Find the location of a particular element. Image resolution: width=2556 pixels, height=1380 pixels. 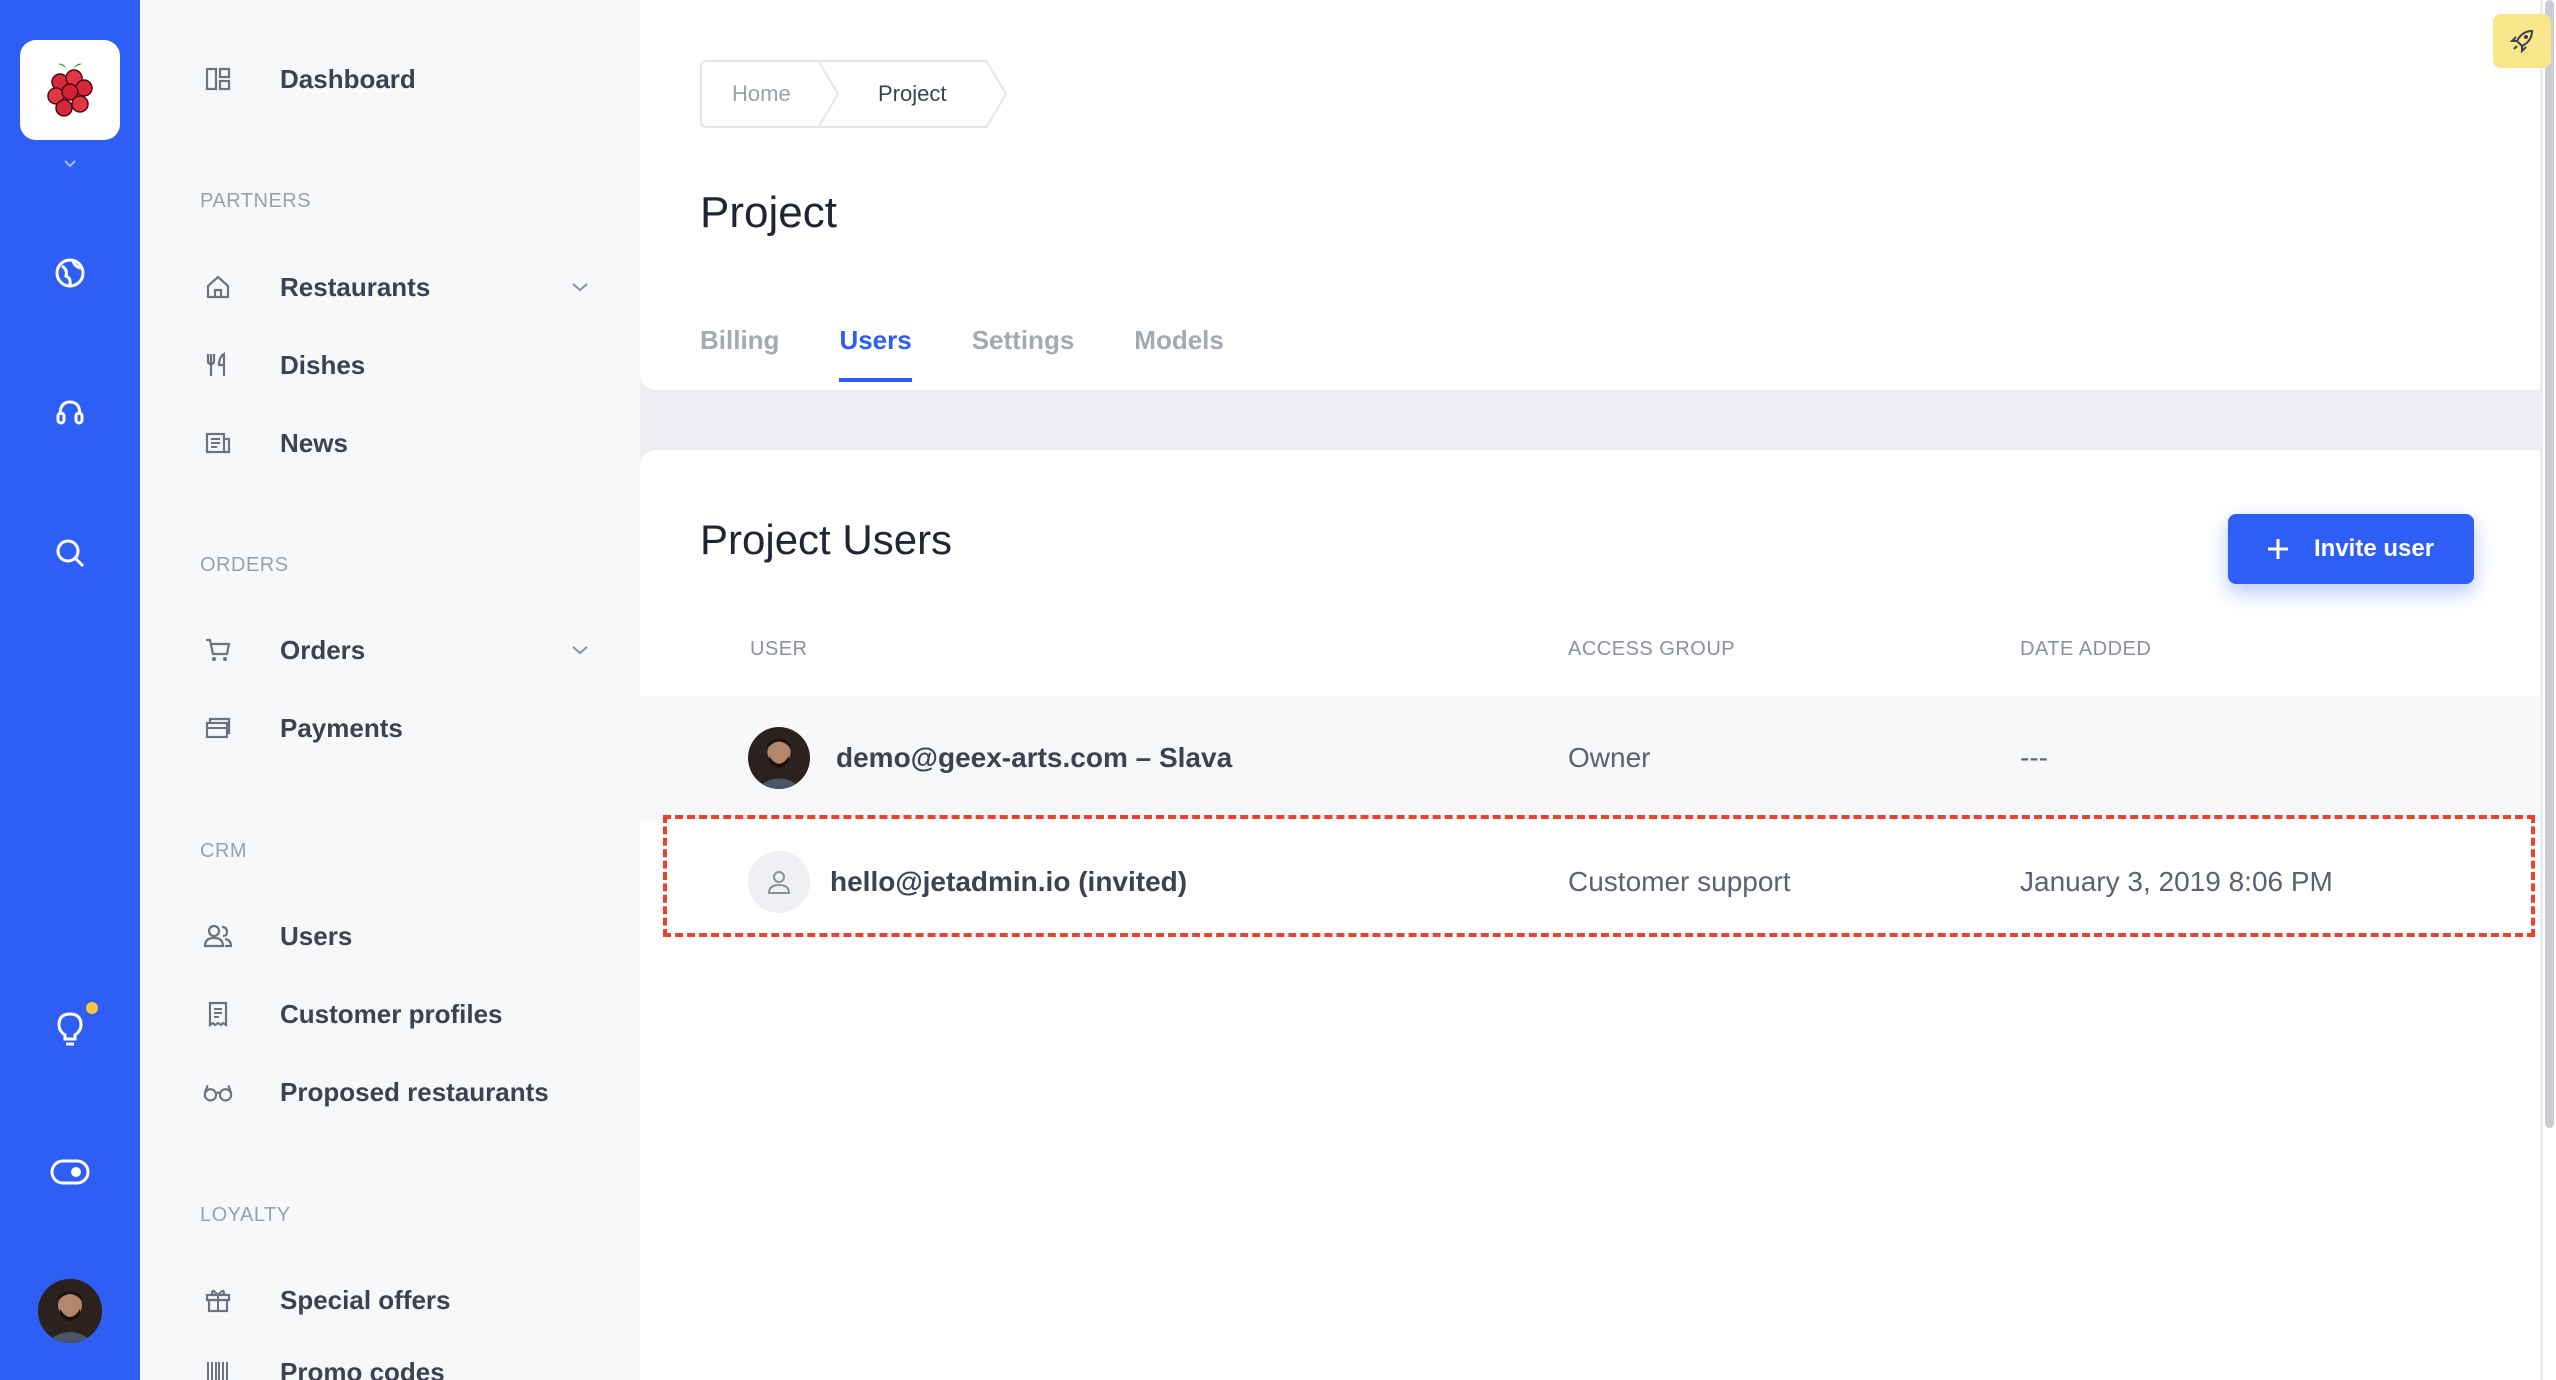

sidebar-item-label: Payments is located at coordinates (341, 727).